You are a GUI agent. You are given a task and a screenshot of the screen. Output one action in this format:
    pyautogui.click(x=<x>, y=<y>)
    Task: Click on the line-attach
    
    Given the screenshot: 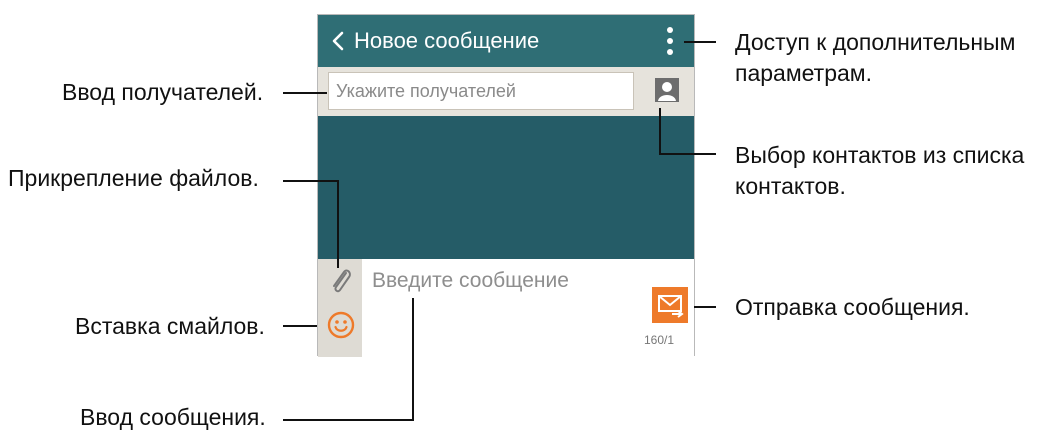 What is the action you would take?
    pyautogui.click(x=311, y=224)
    